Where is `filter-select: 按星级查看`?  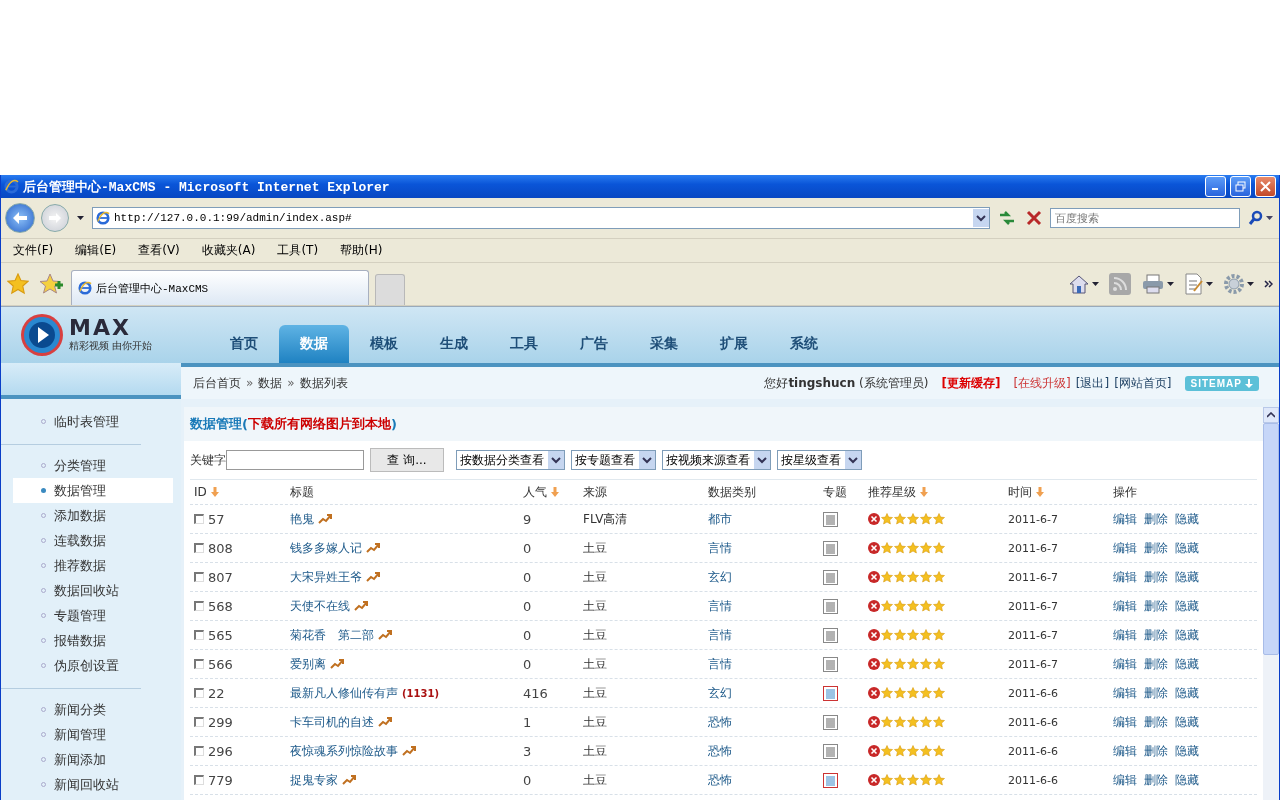 filter-select: 按星级查看 is located at coordinates (819, 460).